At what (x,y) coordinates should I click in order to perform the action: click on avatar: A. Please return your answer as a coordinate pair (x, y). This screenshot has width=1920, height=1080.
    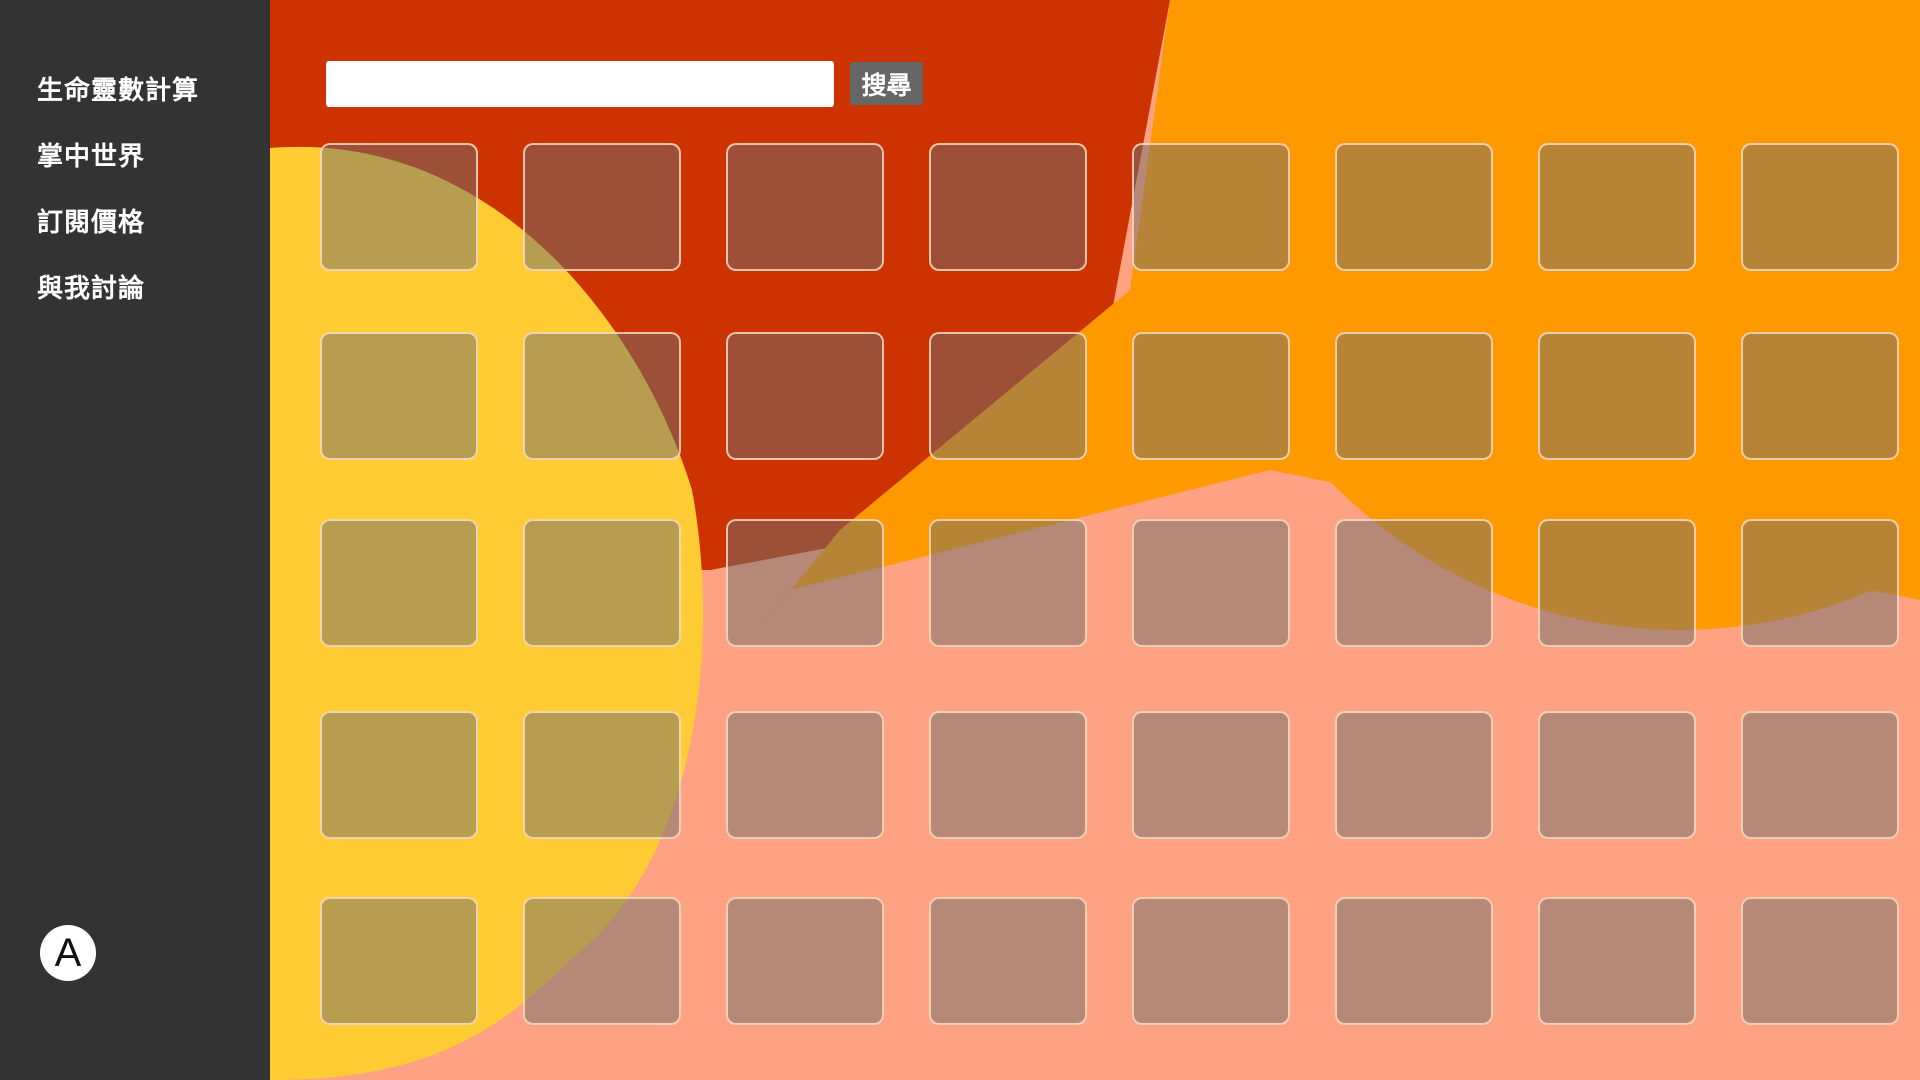
    Looking at the image, I should click on (68, 953).